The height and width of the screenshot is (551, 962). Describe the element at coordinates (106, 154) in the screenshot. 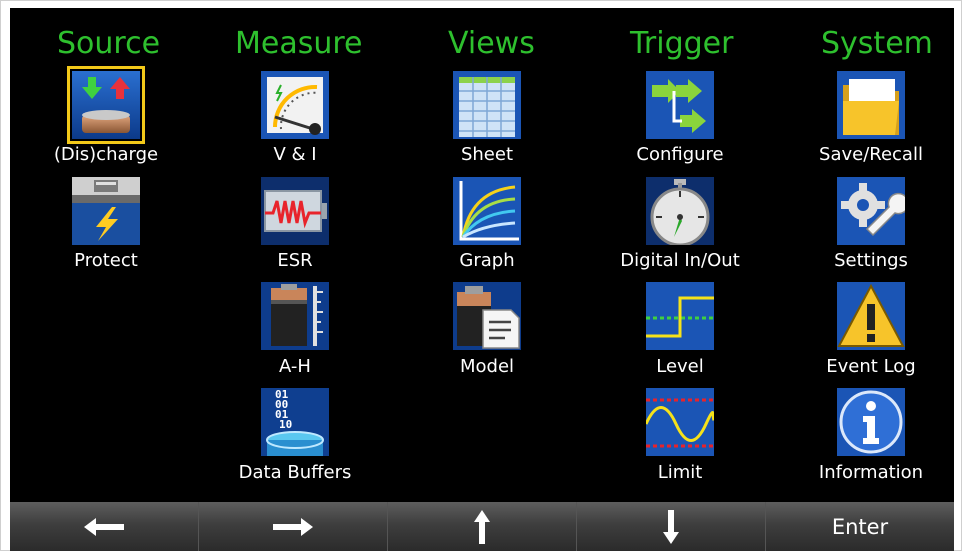

I see `label-discharge: (Dis)charge` at that location.